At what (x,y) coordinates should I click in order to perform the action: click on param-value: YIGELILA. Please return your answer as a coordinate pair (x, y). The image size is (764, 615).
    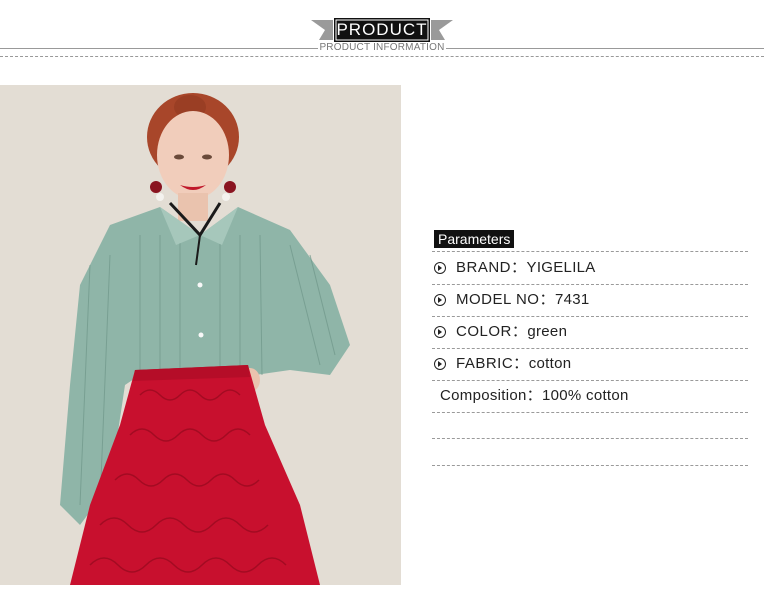
    Looking at the image, I should click on (561, 267).